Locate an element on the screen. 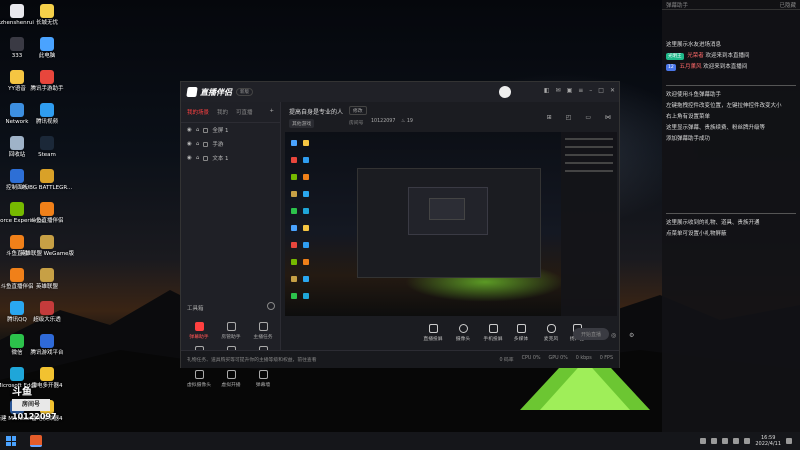 The width and height of the screenshot is (800, 450). preview-chat-line is located at coordinates (589, 147).